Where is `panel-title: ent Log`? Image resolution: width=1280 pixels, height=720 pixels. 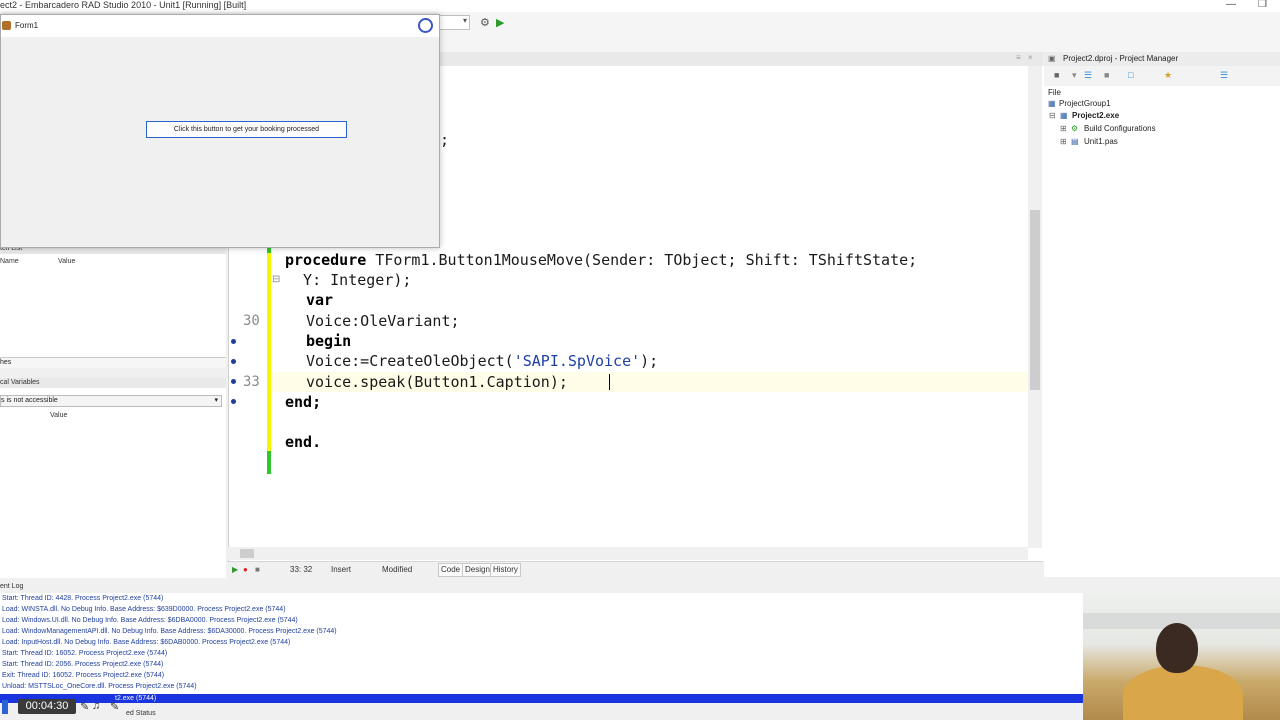
panel-title: ent Log is located at coordinates (12, 586).